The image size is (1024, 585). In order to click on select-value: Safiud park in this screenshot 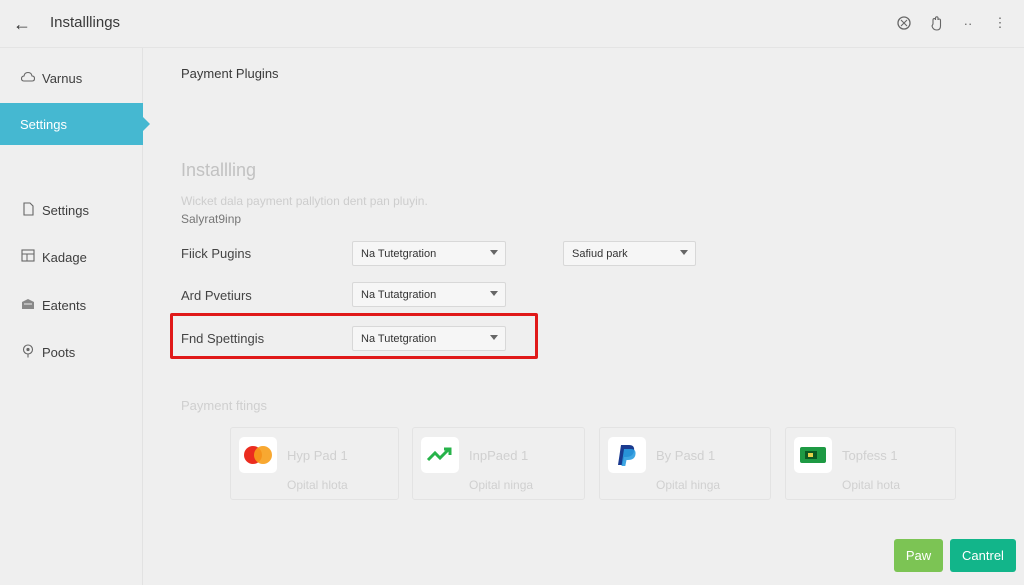, I will do `click(600, 253)`.